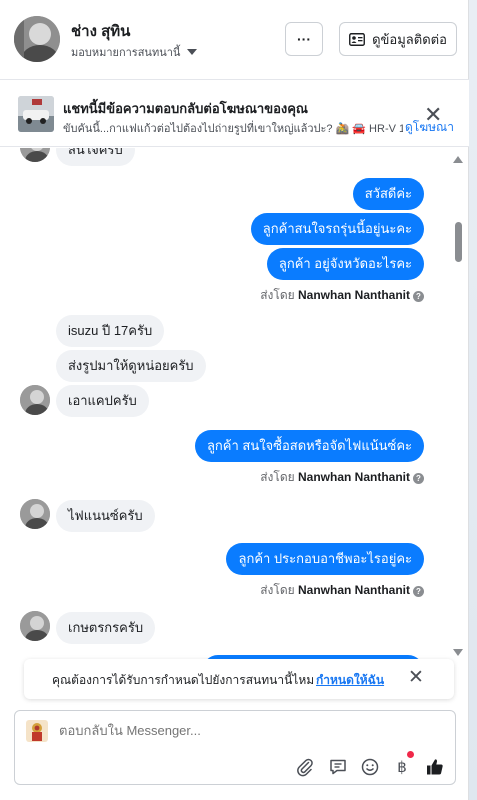 The image size is (477, 800). What do you see at coordinates (131, 366) in the screenshot?
I see `incoming-message: ส่งรูปมาให้ดูหน่อยครับ` at bounding box center [131, 366].